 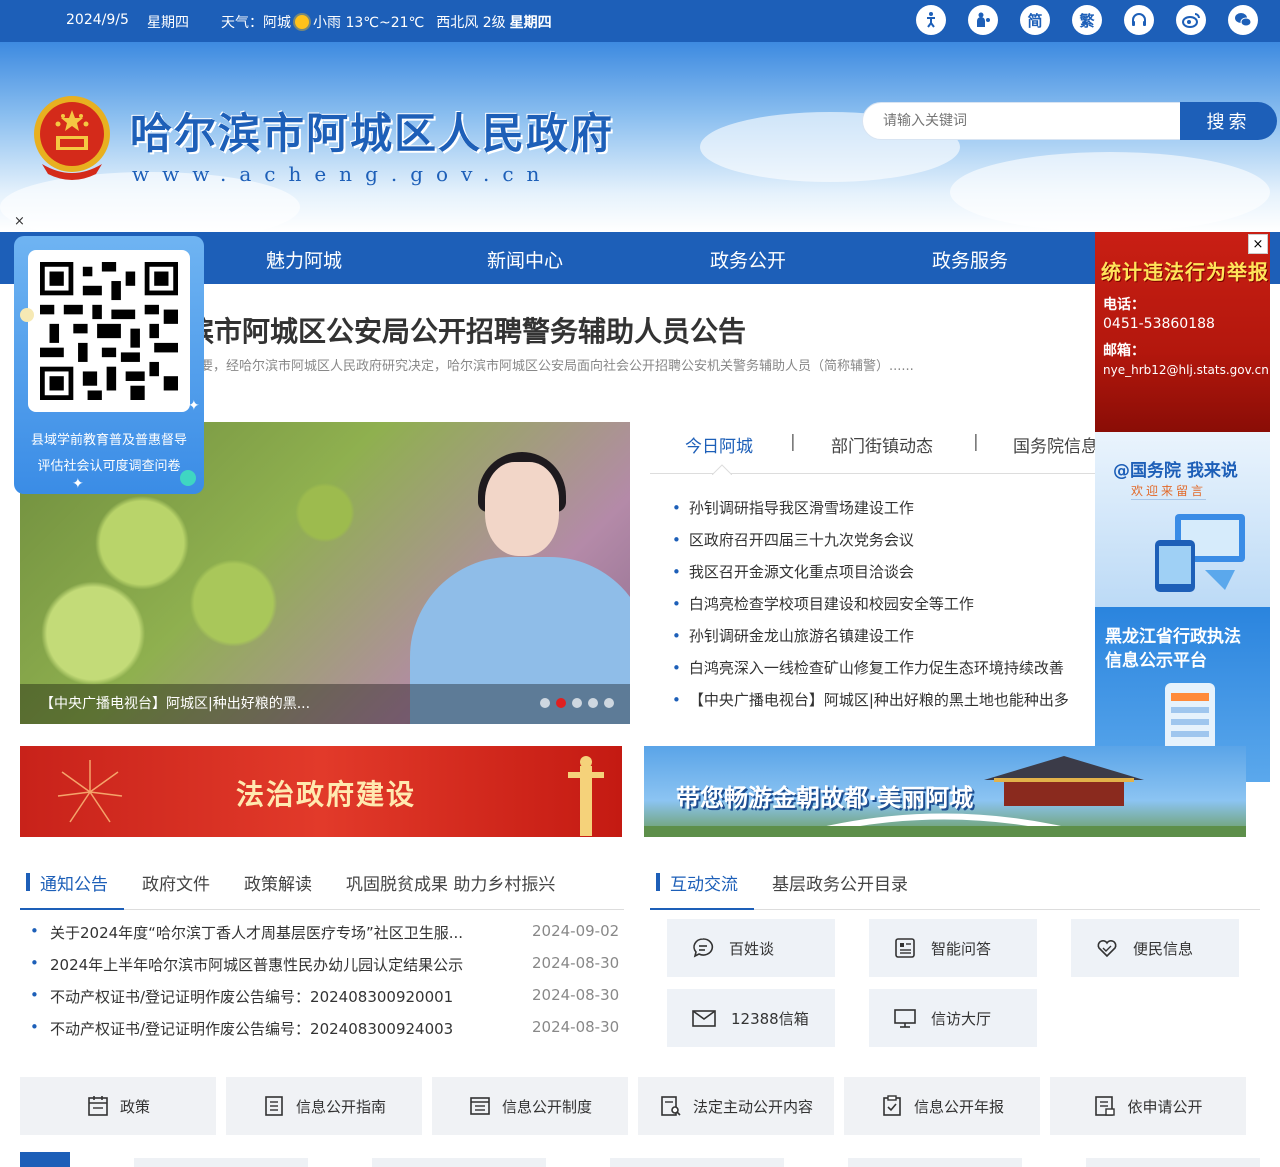 What do you see at coordinates (703, 948) in the screenshot?
I see `chat-bubble-icon` at bounding box center [703, 948].